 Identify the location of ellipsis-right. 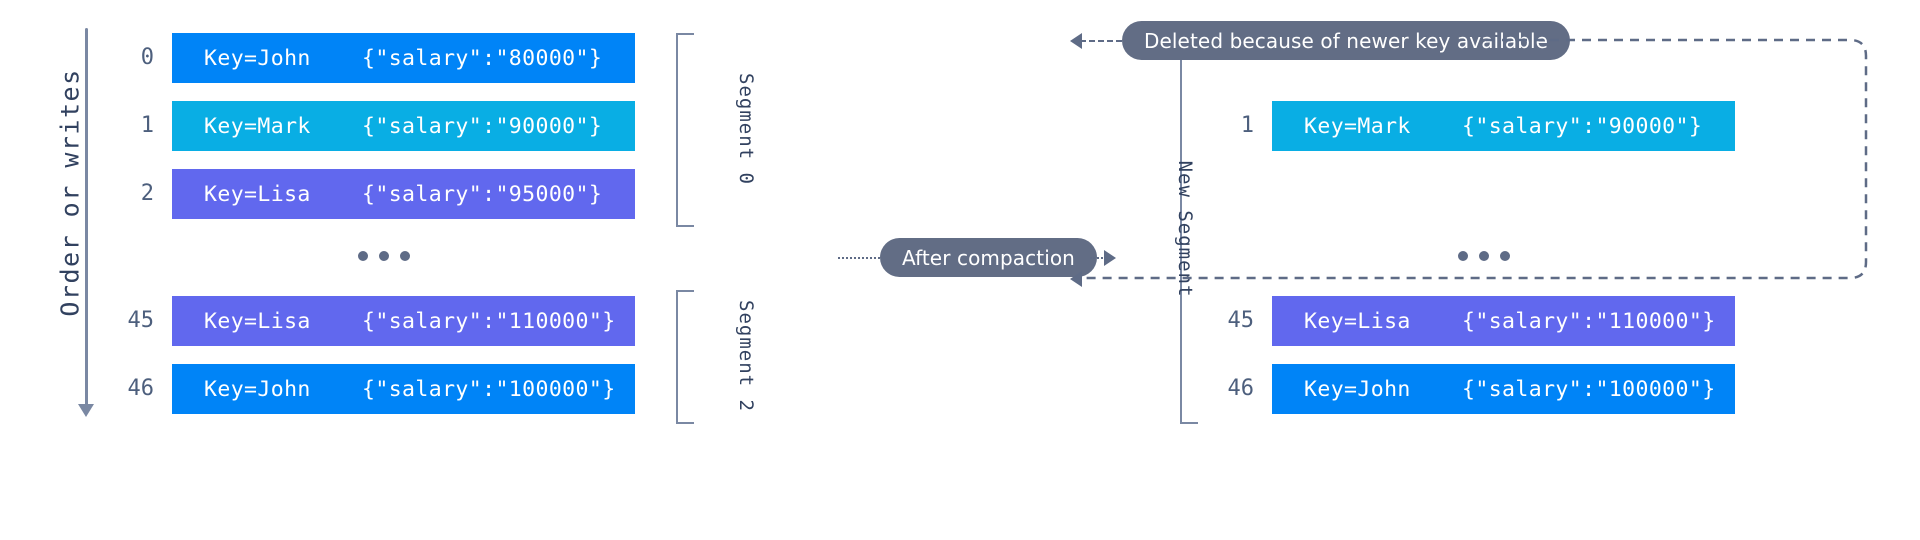
(1484, 256).